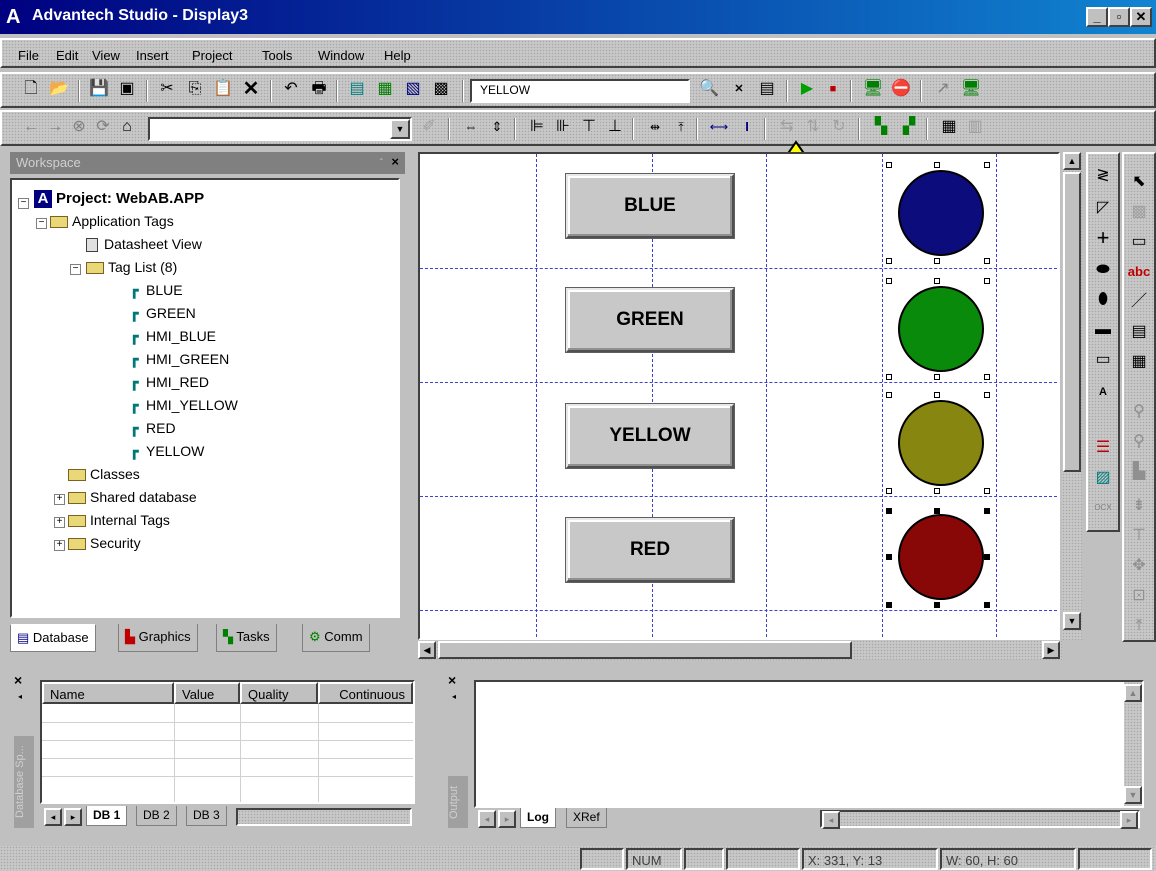 The width and height of the screenshot is (1156, 871). What do you see at coordinates (809, 744) in the screenshot?
I see `output-window: ▲ ▼` at bounding box center [809, 744].